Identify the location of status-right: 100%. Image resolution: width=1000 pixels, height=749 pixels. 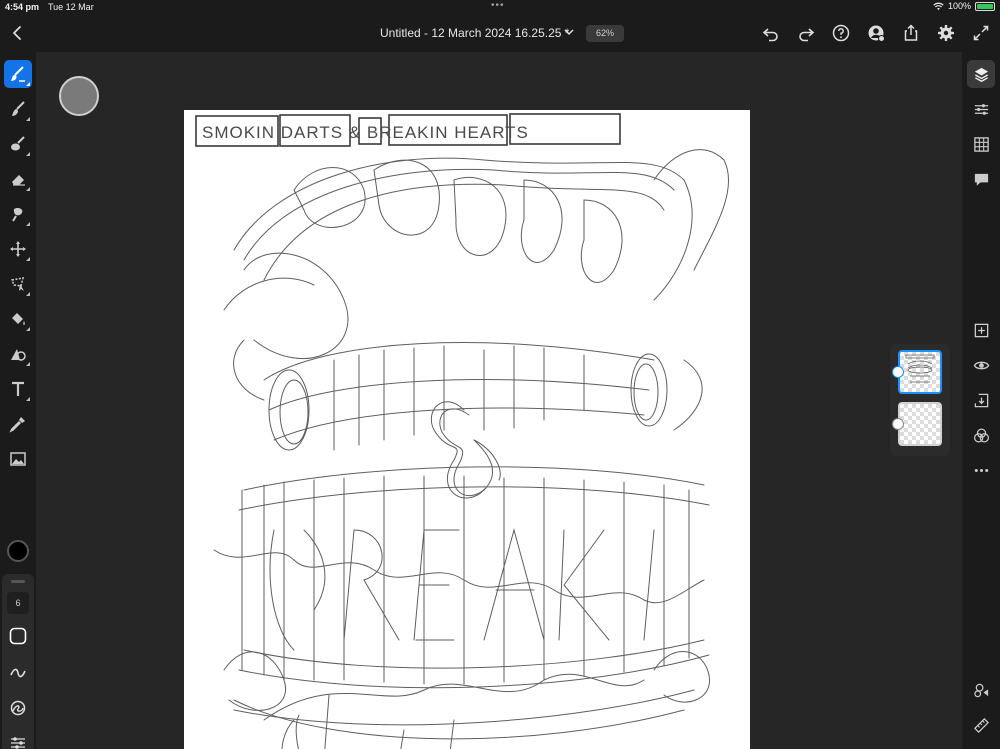
(964, 6).